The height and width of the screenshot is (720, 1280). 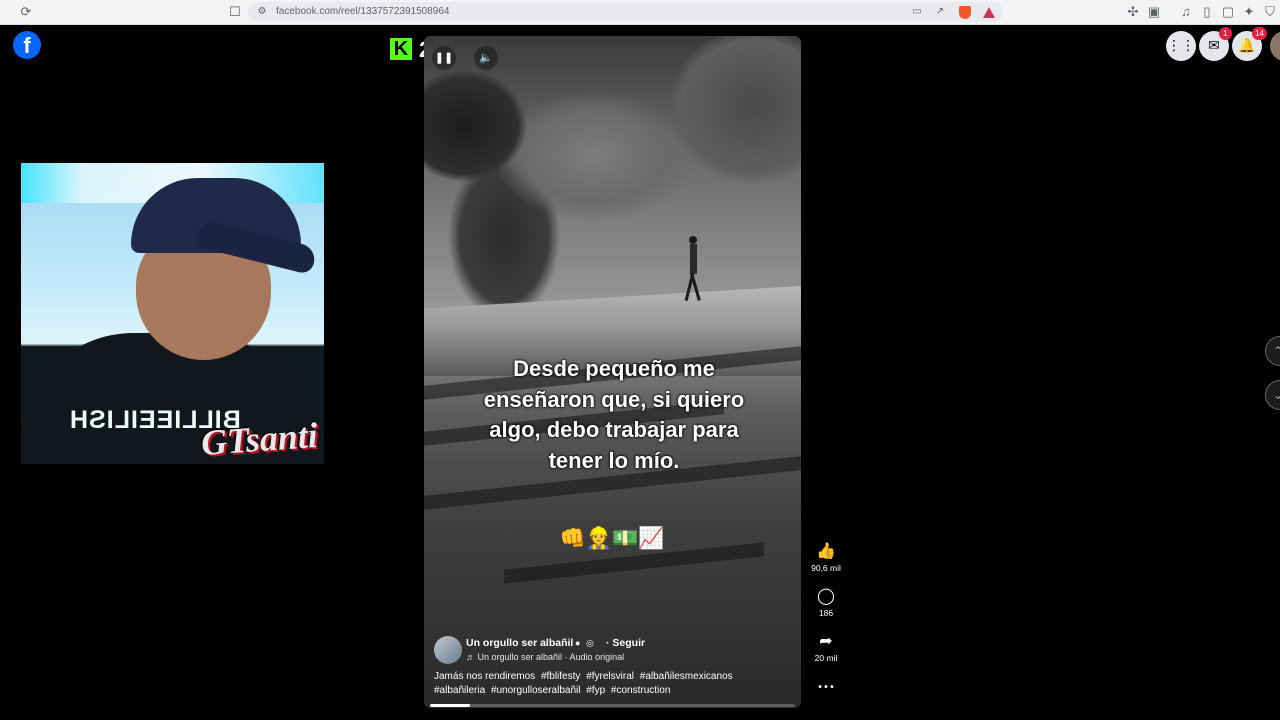 I want to click on share-button: ➦ 20 mil, so click(x=826, y=647).